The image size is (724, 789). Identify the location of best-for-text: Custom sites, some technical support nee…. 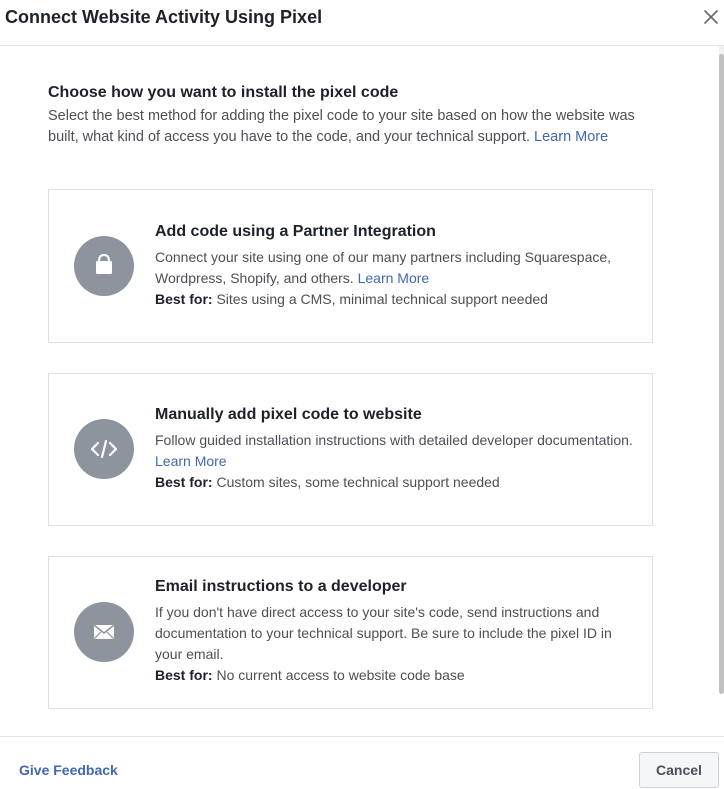
(358, 482).